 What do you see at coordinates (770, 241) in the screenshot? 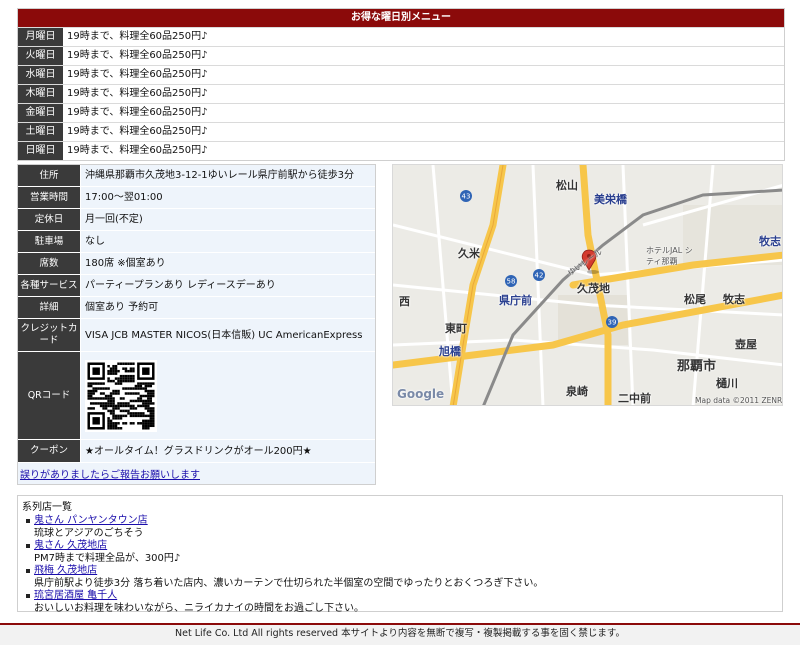
I see `map-label-makishi-station: 牧志` at bounding box center [770, 241].